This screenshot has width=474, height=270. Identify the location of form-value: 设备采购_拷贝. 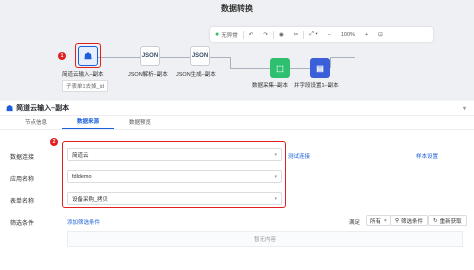
(90, 199).